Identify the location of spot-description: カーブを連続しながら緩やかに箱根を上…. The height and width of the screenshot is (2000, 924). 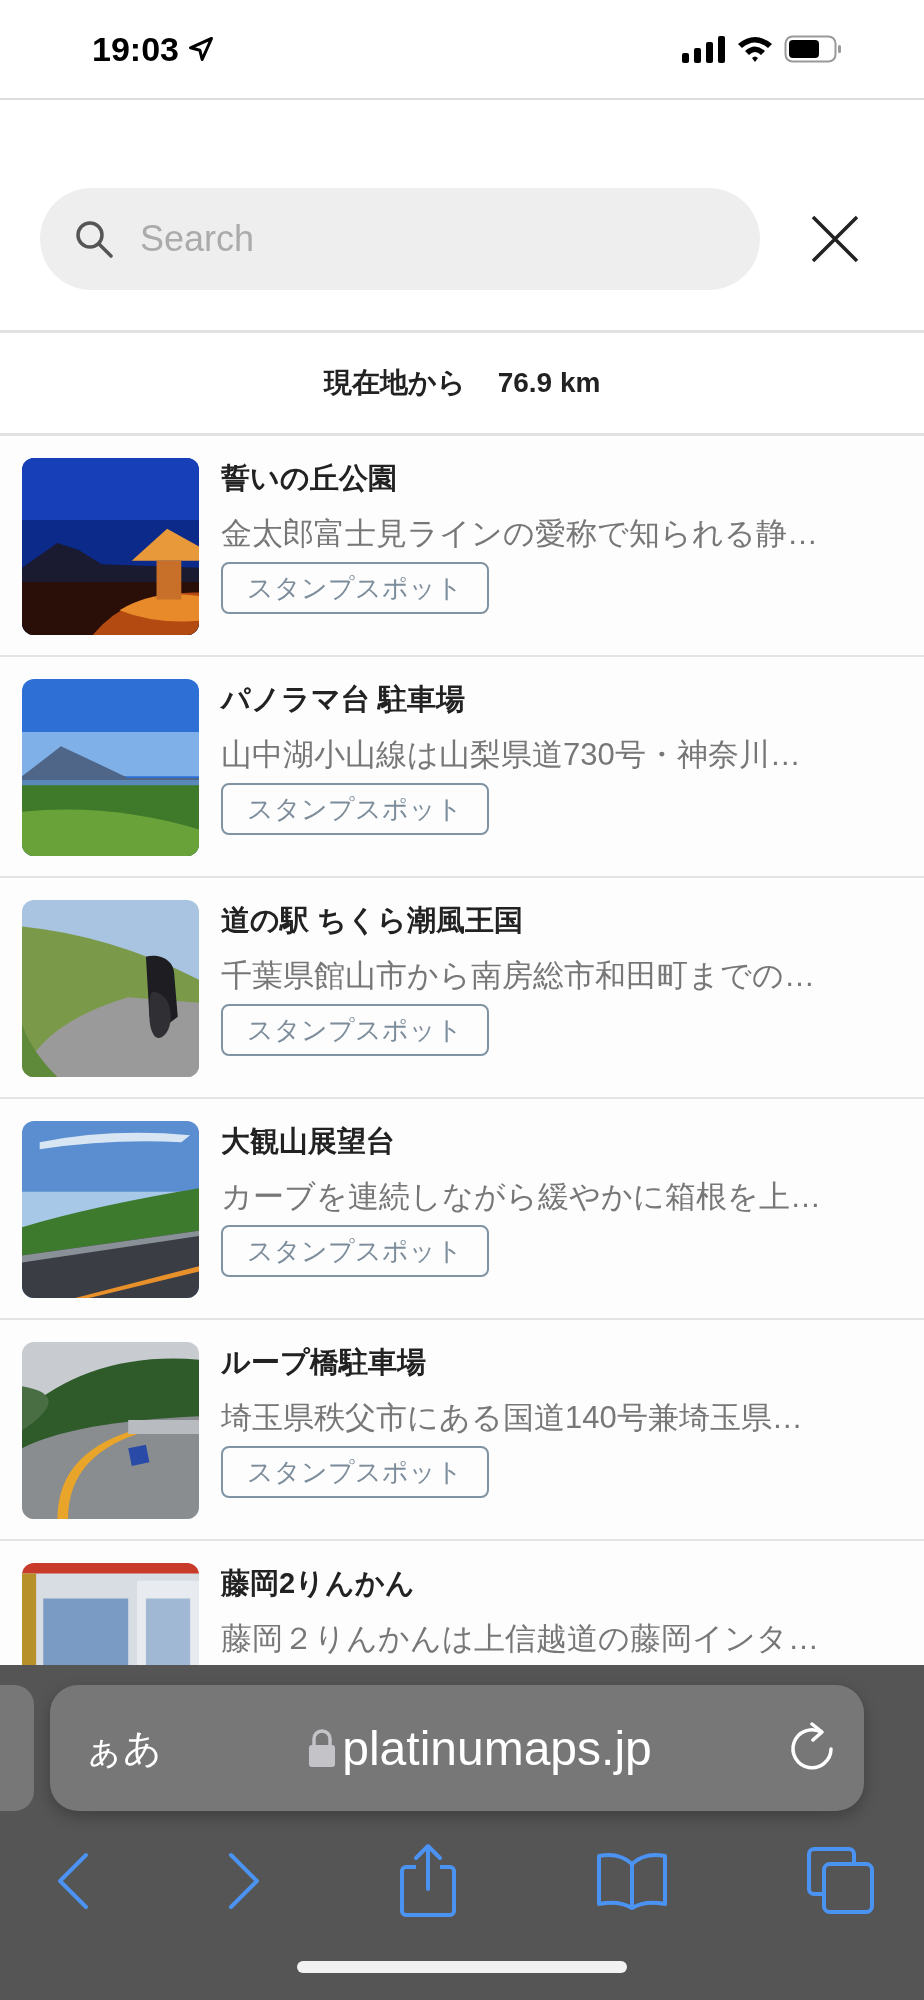
(521, 1197).